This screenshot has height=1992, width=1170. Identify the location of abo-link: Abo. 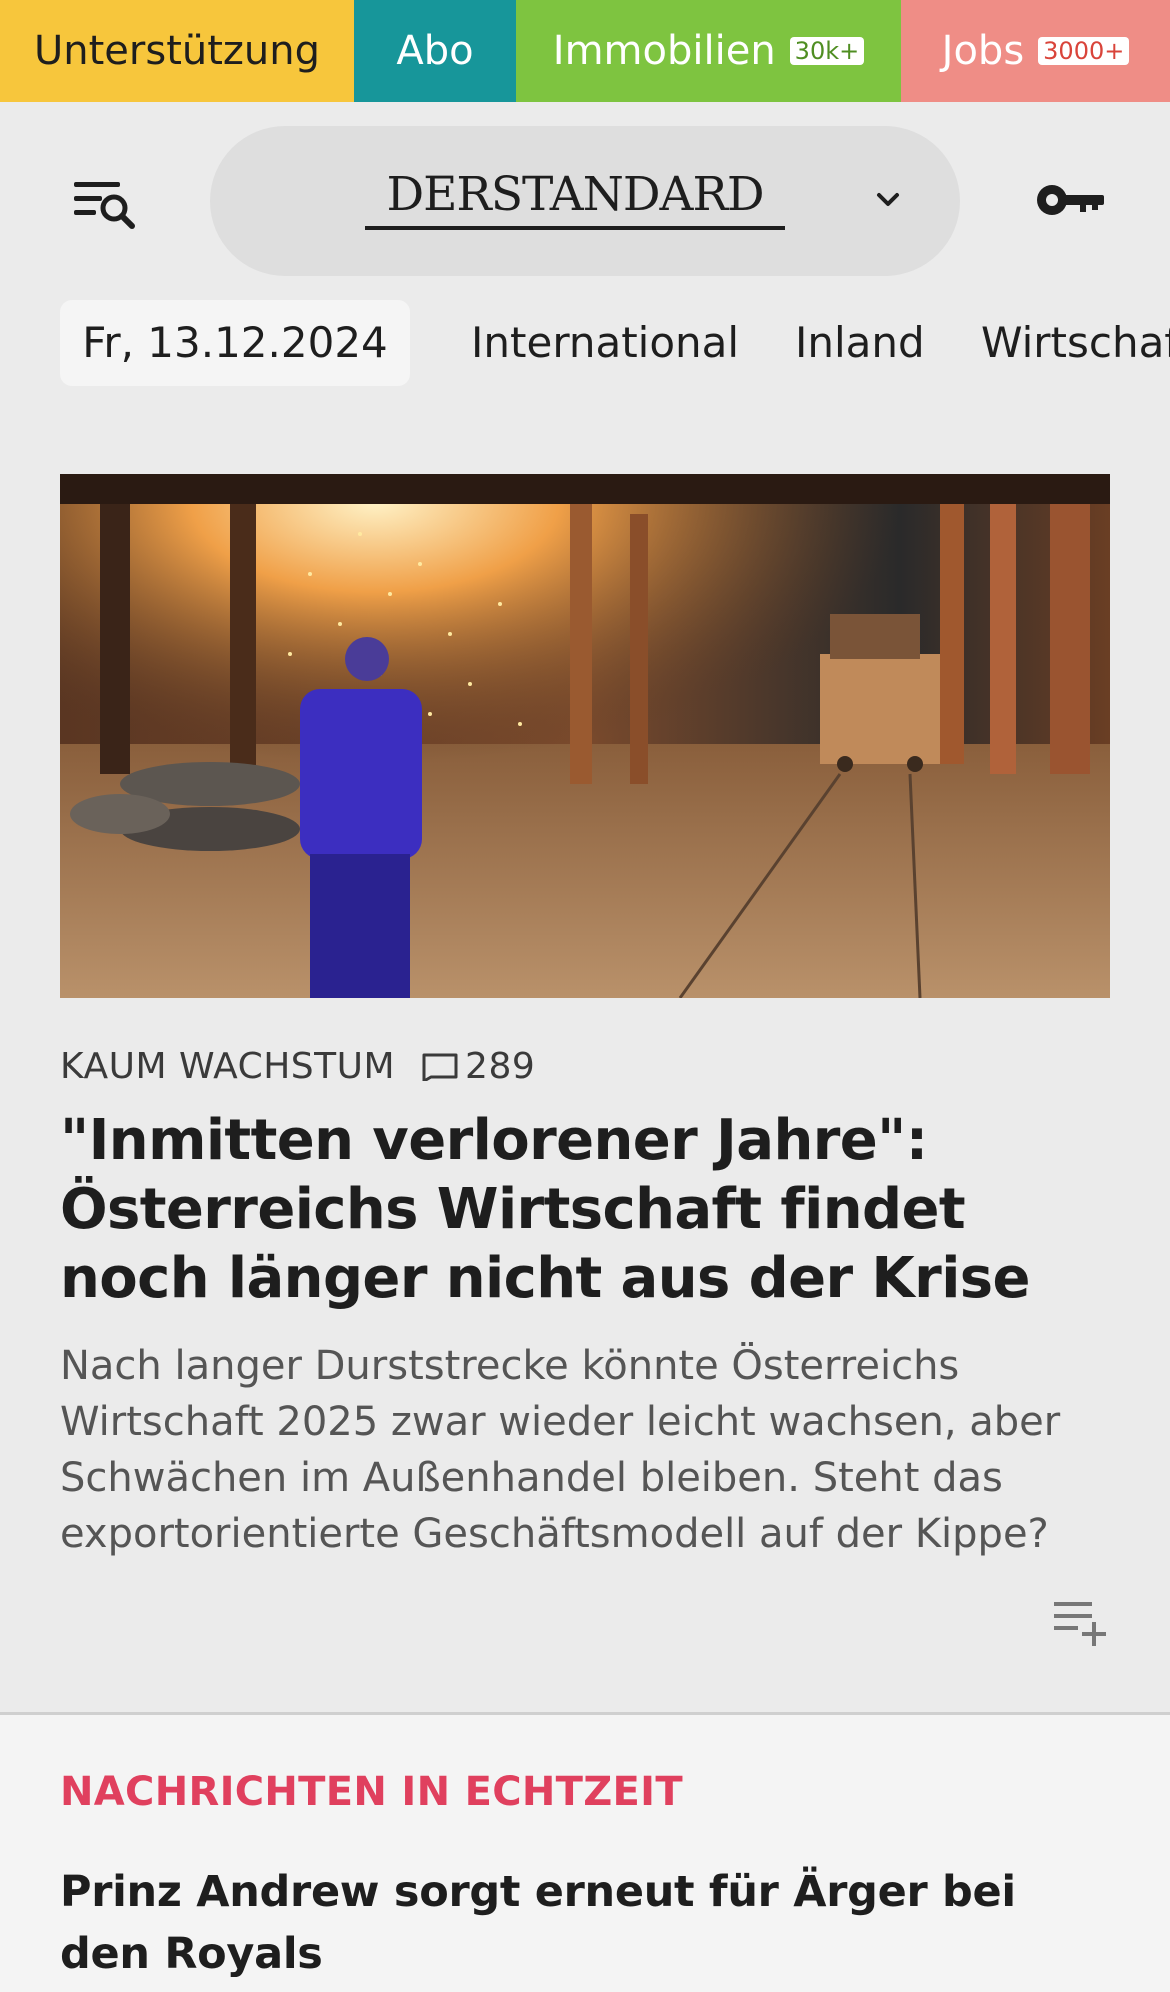
(435, 51).